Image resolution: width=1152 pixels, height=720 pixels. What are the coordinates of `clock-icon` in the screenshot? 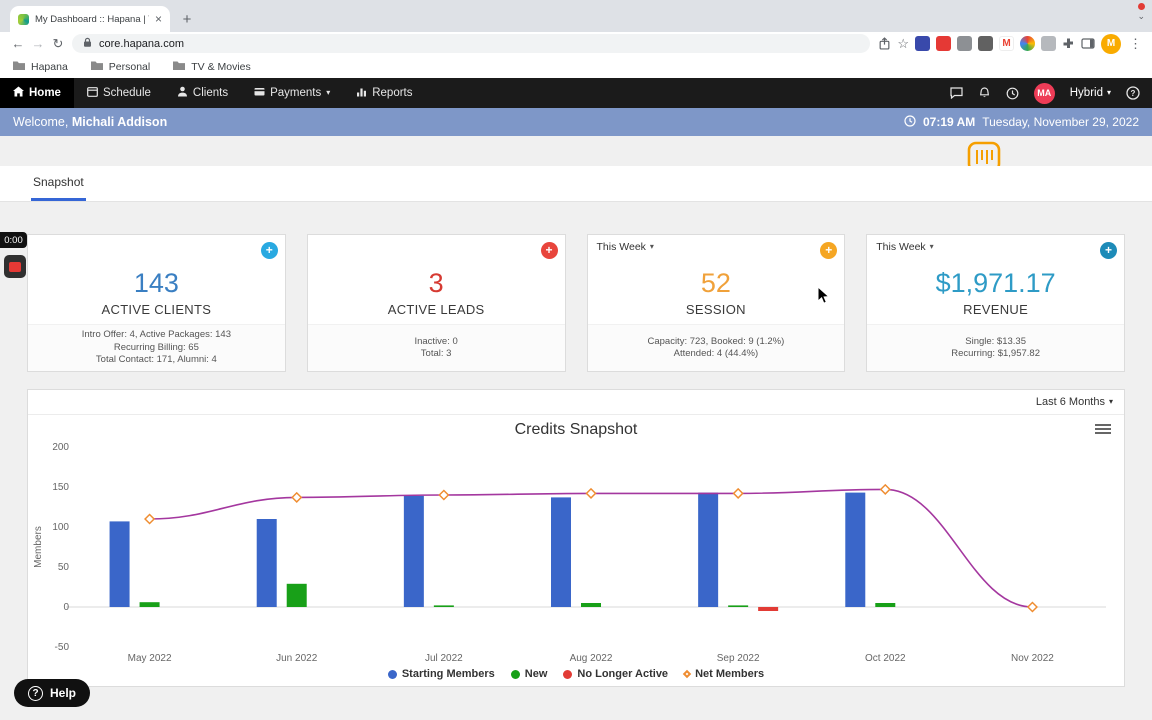 It's located at (910, 122).